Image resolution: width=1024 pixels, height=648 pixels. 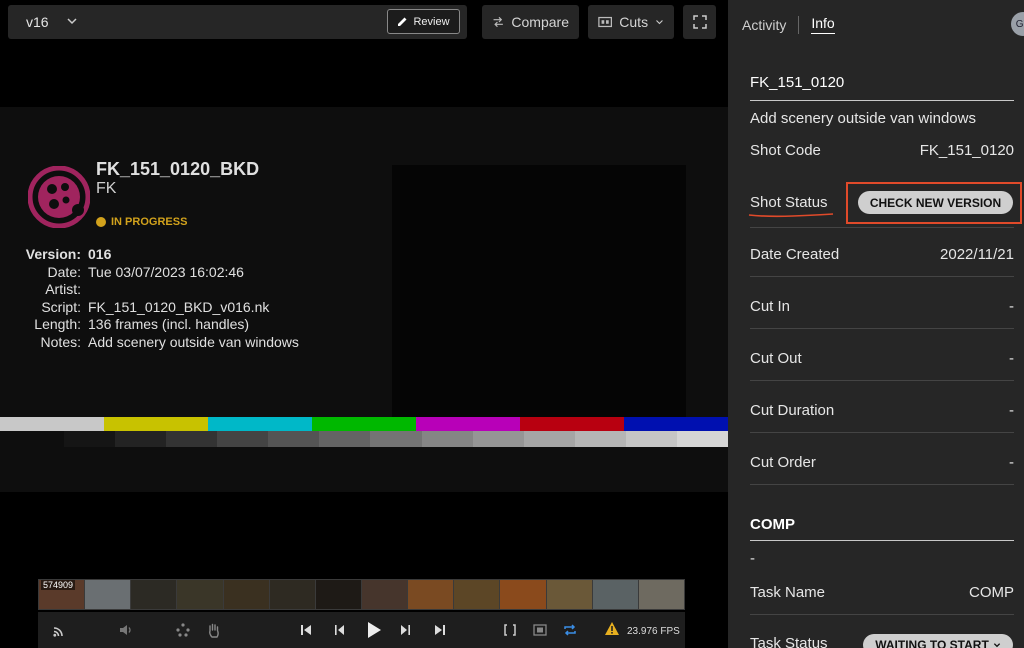 What do you see at coordinates (126, 630) in the screenshot?
I see `volume-icon` at bounding box center [126, 630].